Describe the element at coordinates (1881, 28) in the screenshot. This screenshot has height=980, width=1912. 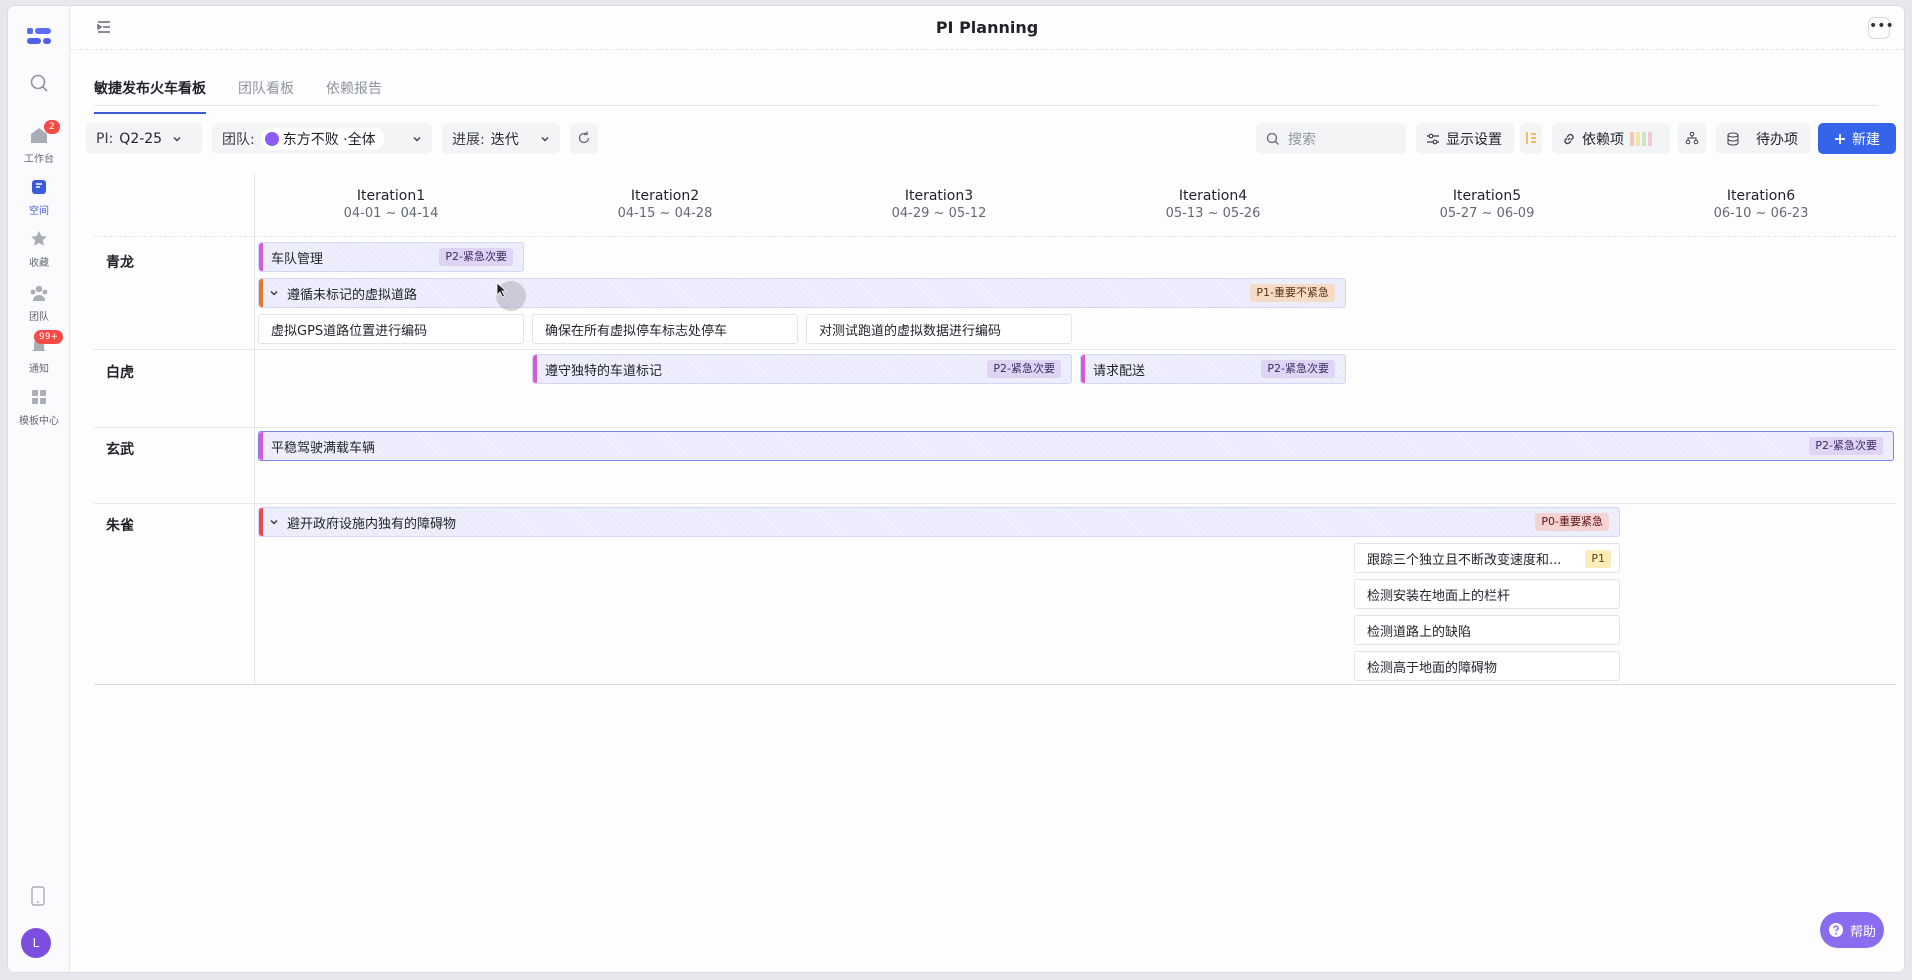
I see `more-options-button: •••` at that location.